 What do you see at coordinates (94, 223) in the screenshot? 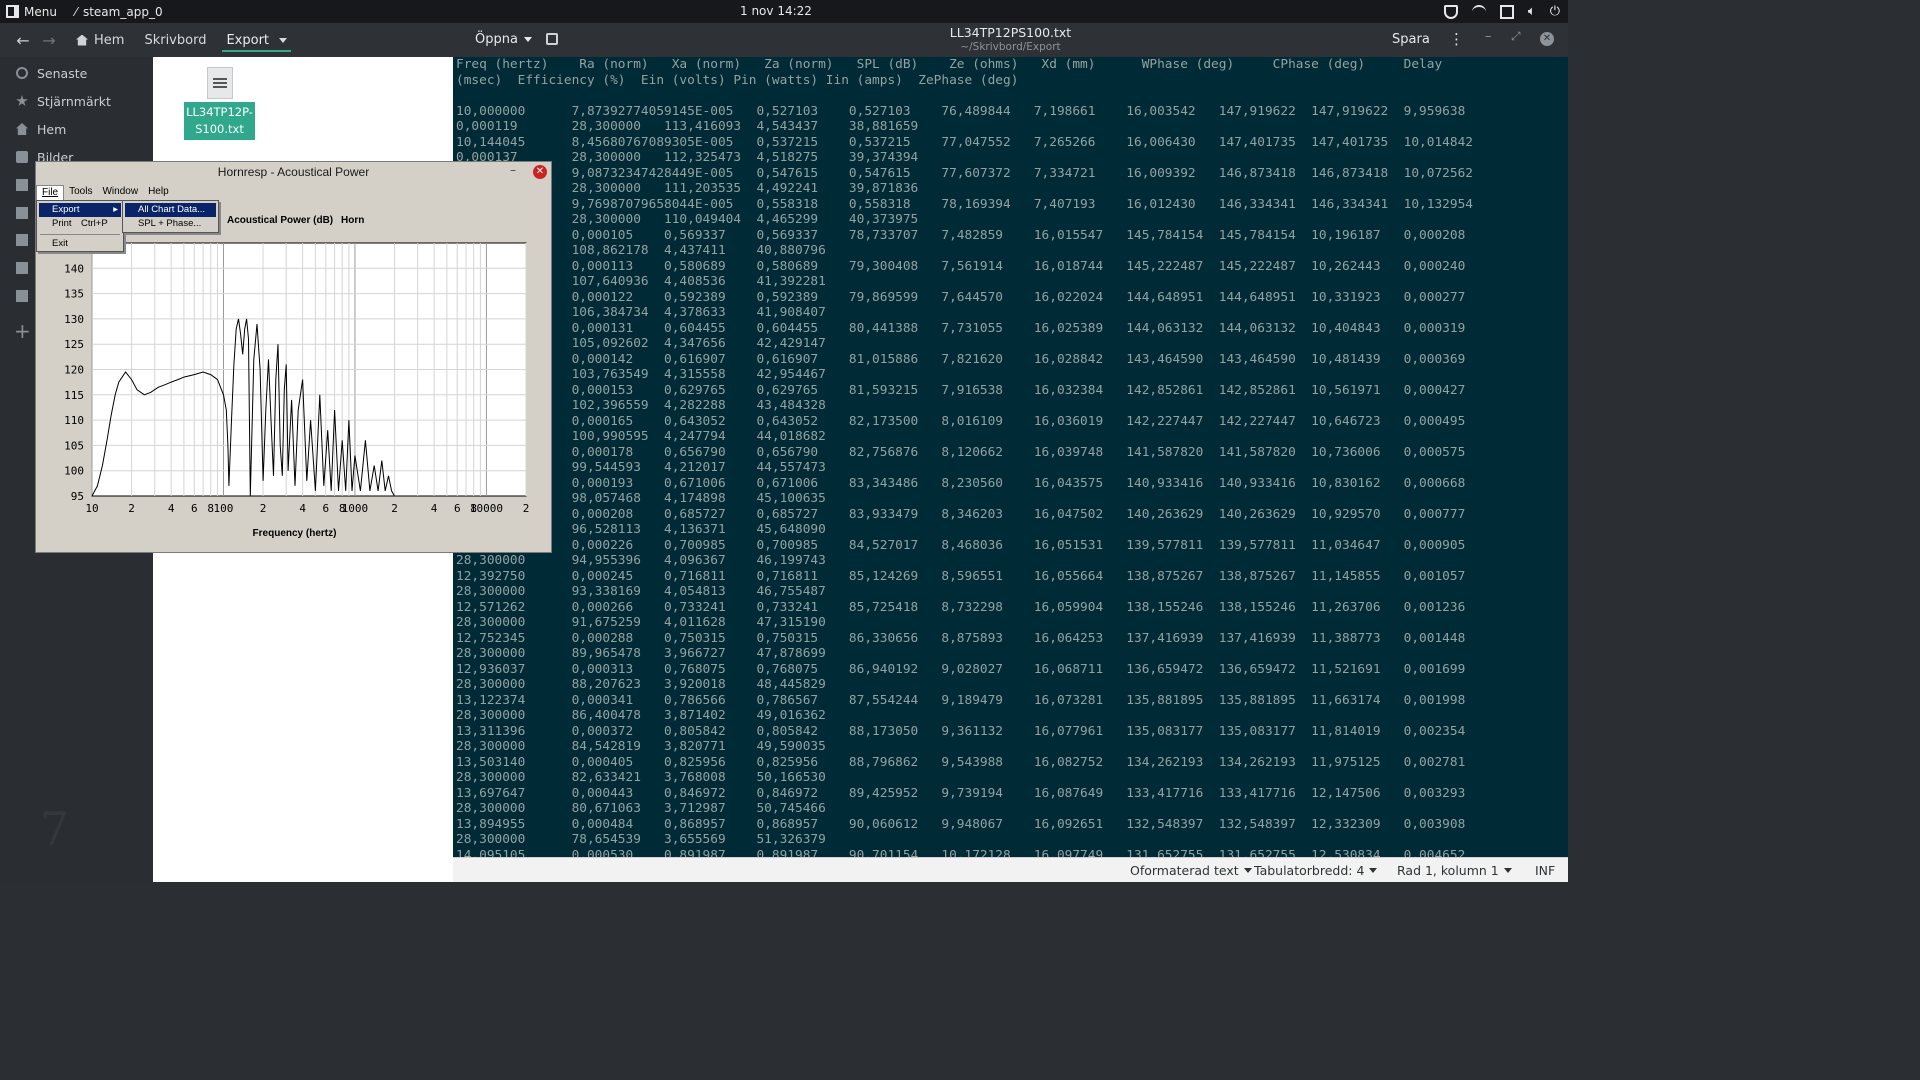
I see `menu-shortcut: Ctrl+P` at bounding box center [94, 223].